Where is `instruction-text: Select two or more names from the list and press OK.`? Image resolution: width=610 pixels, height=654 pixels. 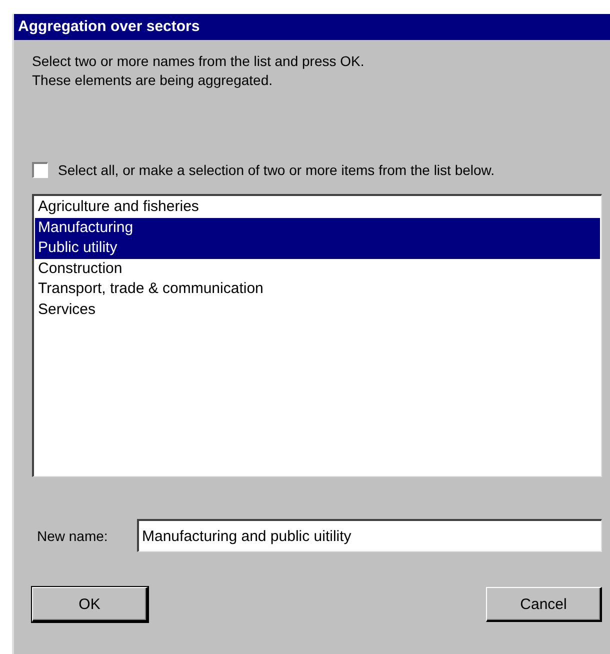 instruction-text: Select two or more names from the list and press OK. is located at coordinates (199, 61).